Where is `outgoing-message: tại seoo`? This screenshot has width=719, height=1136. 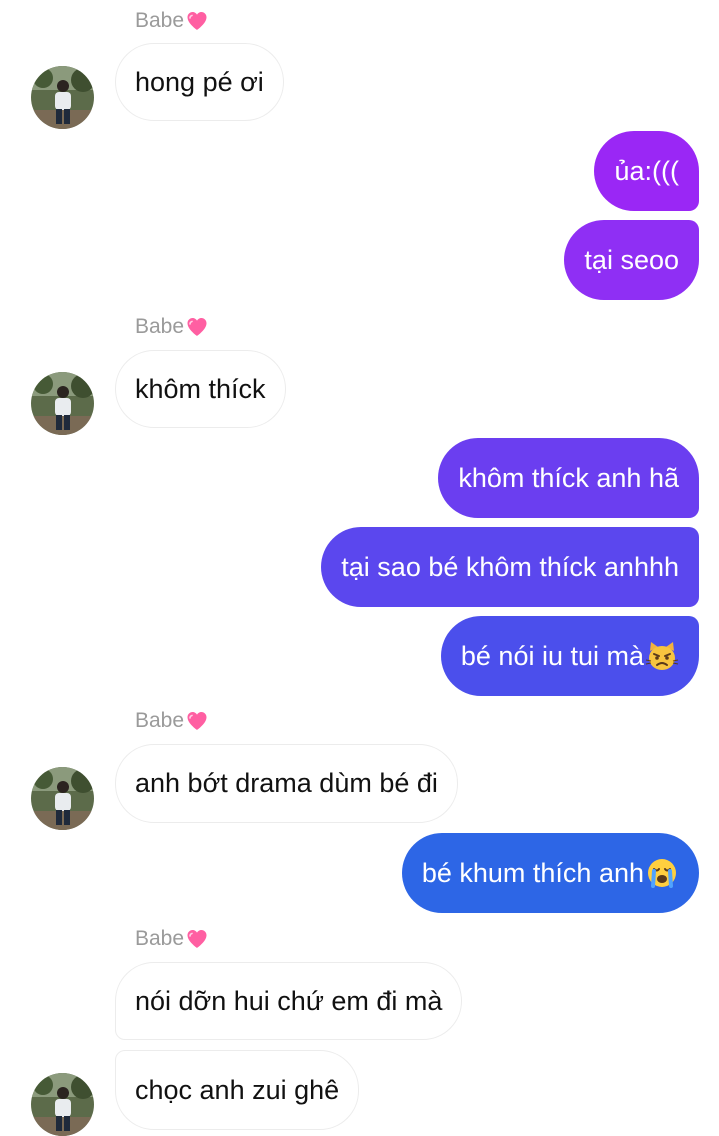 outgoing-message: tại seoo is located at coordinates (631, 260).